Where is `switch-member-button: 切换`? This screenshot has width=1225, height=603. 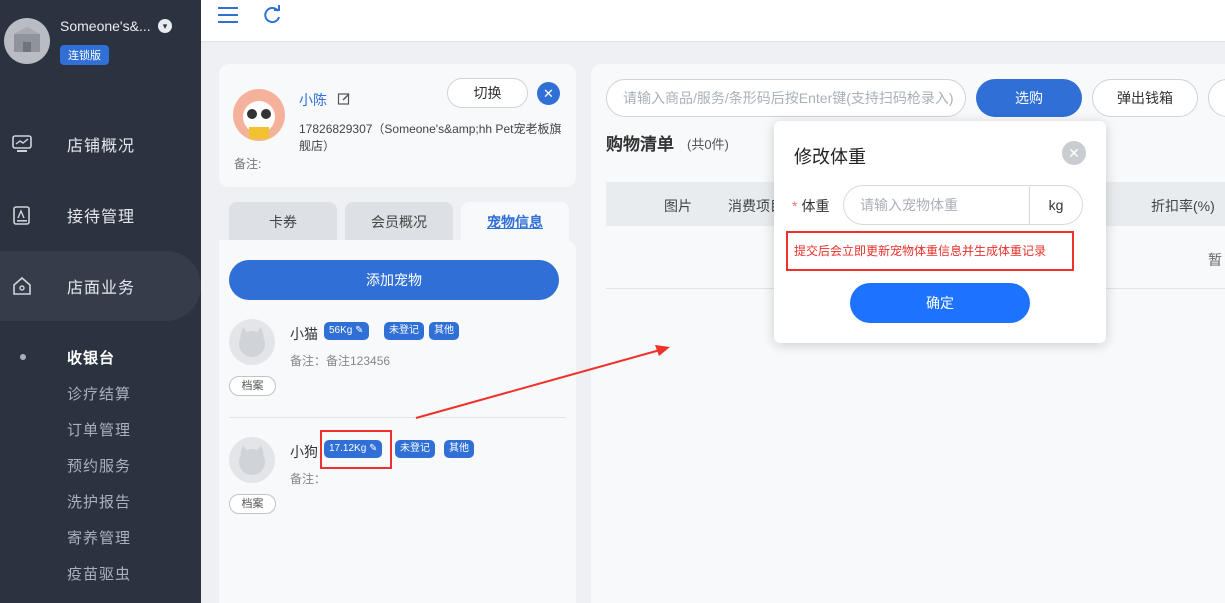
switch-member-button: 切换 is located at coordinates (487, 93).